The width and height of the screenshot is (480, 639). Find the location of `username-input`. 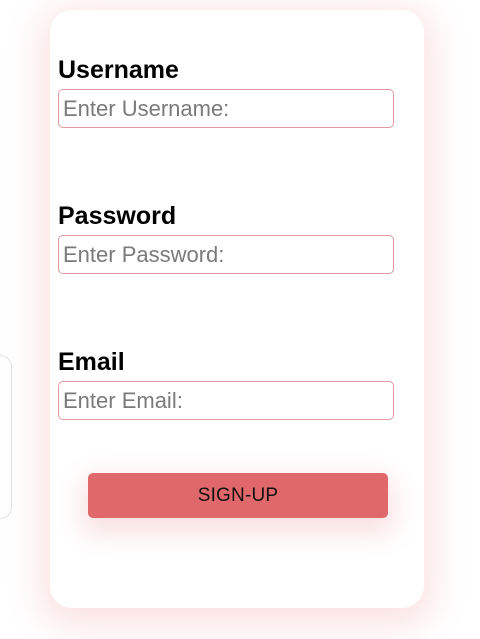

username-input is located at coordinates (226, 108).